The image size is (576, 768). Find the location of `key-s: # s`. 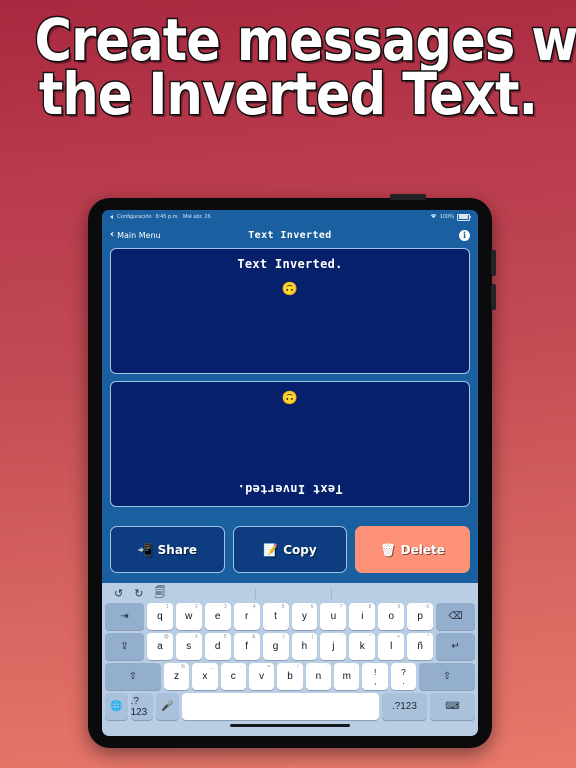

key-s: # s is located at coordinates (188, 646).